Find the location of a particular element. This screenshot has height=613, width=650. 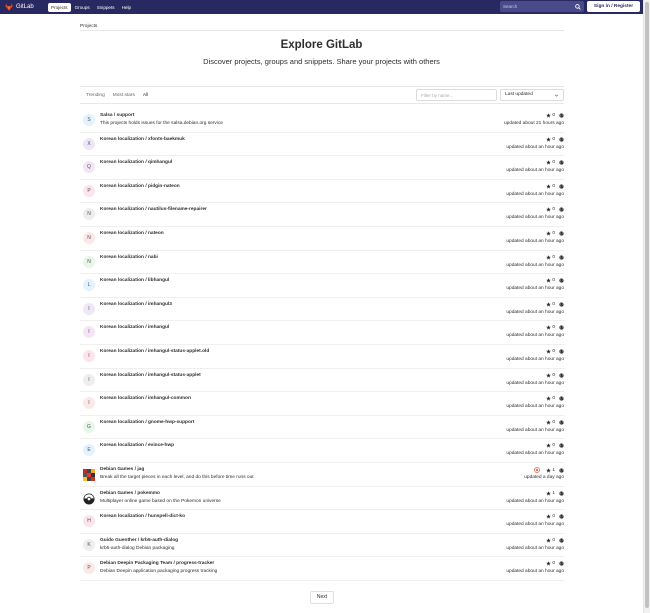

filter-by-name-input is located at coordinates (456, 95).